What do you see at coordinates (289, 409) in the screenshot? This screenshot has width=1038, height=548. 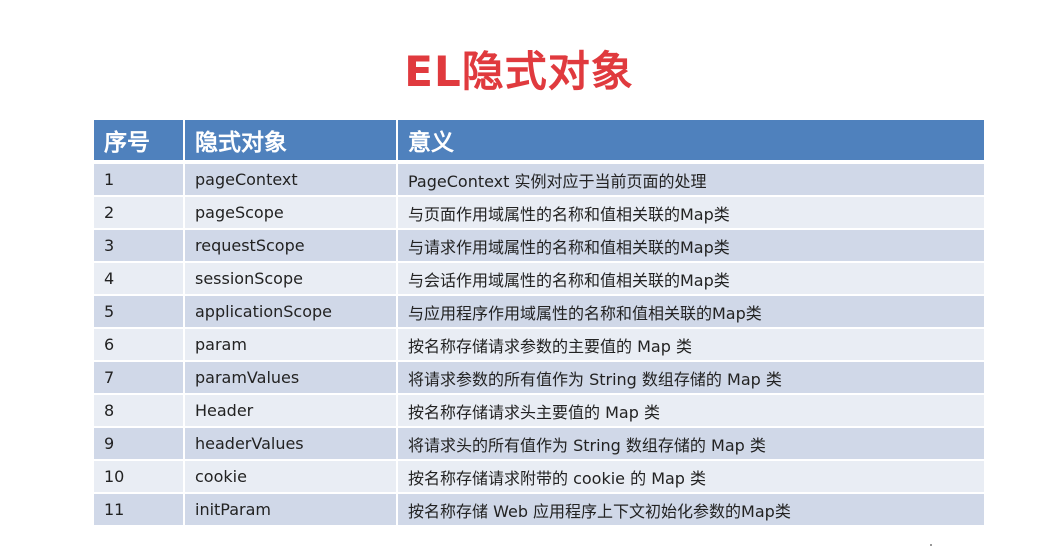 I see `cell-object: Header` at bounding box center [289, 409].